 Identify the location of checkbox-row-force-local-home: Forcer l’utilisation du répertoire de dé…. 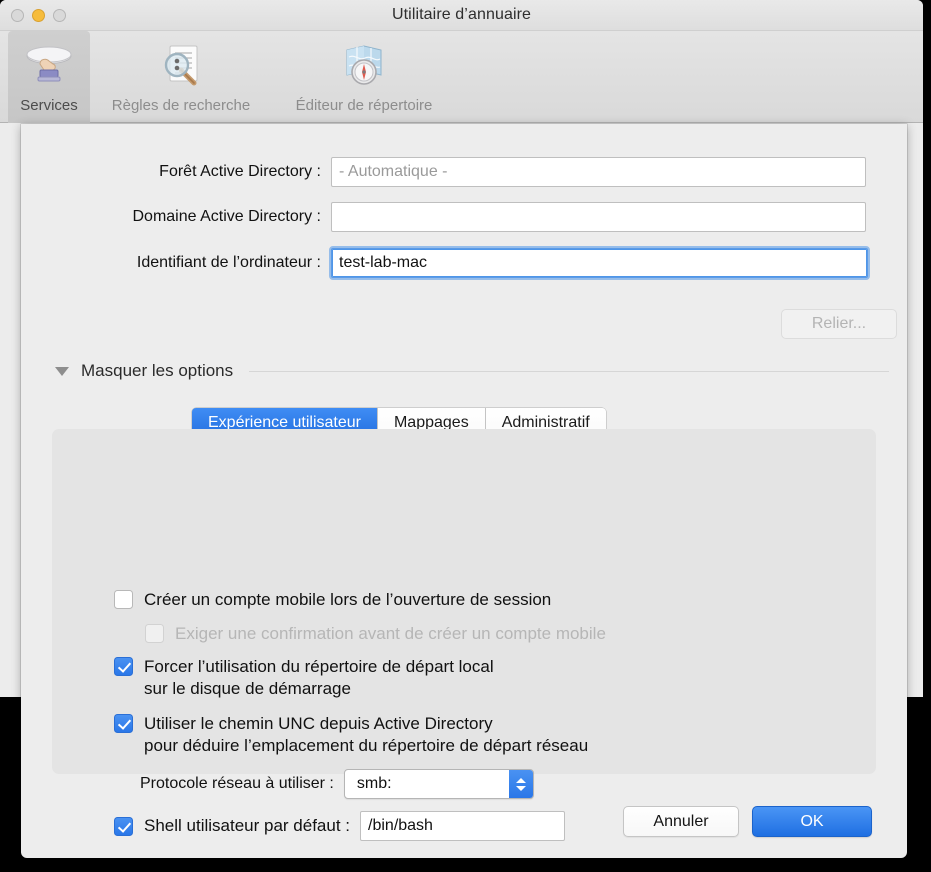
(304, 678).